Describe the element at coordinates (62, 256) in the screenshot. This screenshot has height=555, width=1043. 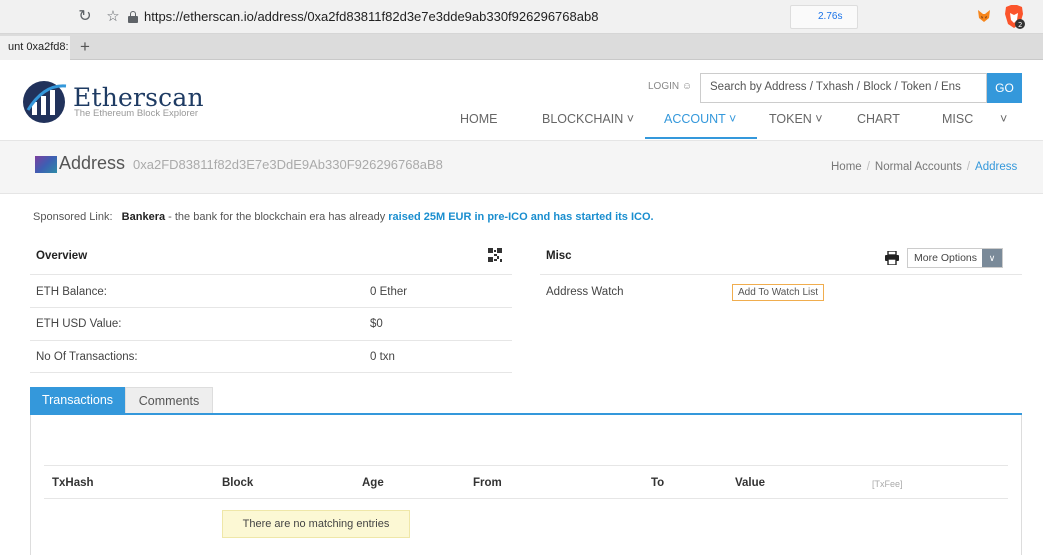
I see `overview-heading: Overview` at that location.